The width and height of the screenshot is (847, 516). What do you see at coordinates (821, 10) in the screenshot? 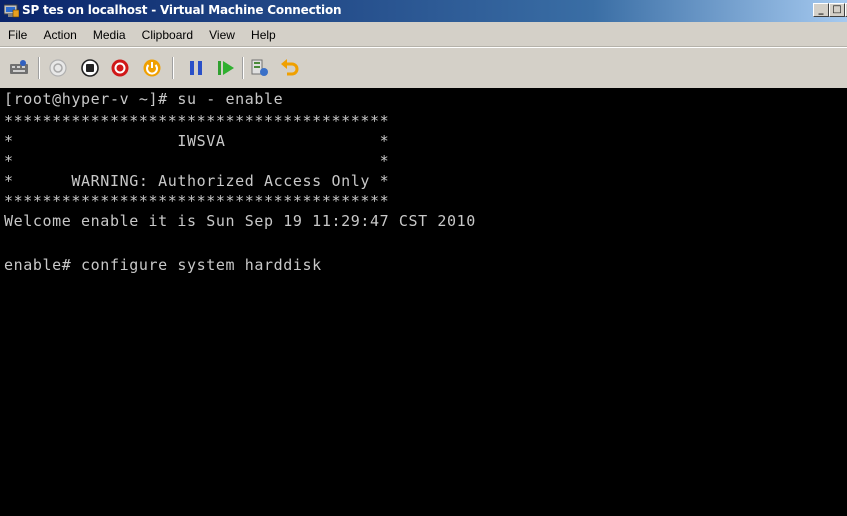
I see `minimize-button: _` at bounding box center [821, 10].